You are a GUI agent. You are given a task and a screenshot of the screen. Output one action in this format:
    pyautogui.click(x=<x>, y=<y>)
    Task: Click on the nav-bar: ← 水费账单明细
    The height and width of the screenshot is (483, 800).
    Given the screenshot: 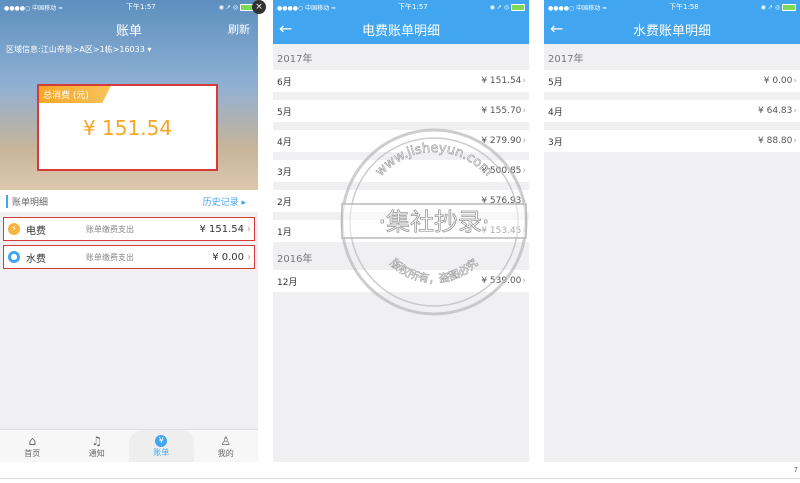 What is the action you would take?
    pyautogui.click(x=672, y=29)
    